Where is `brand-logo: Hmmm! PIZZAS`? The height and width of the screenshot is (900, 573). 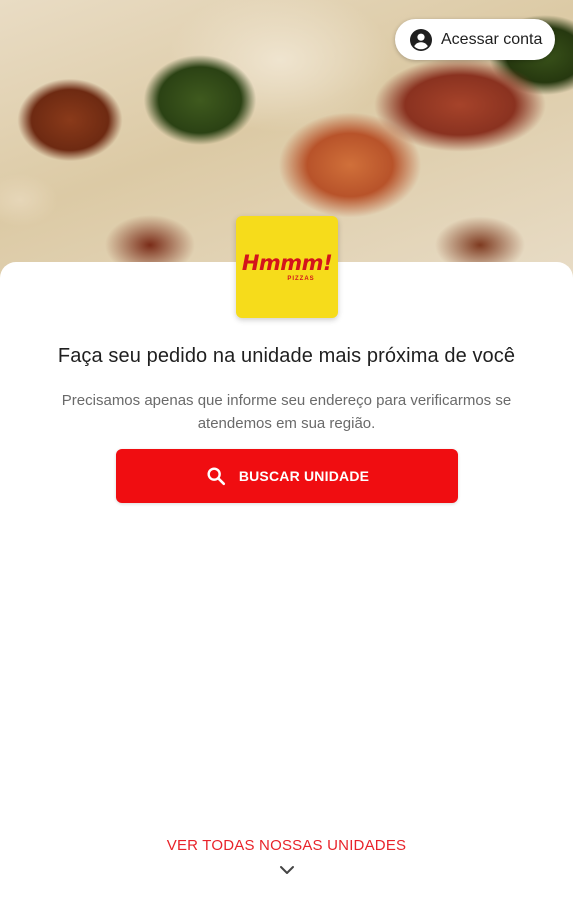 brand-logo: Hmmm! PIZZAS is located at coordinates (287, 267).